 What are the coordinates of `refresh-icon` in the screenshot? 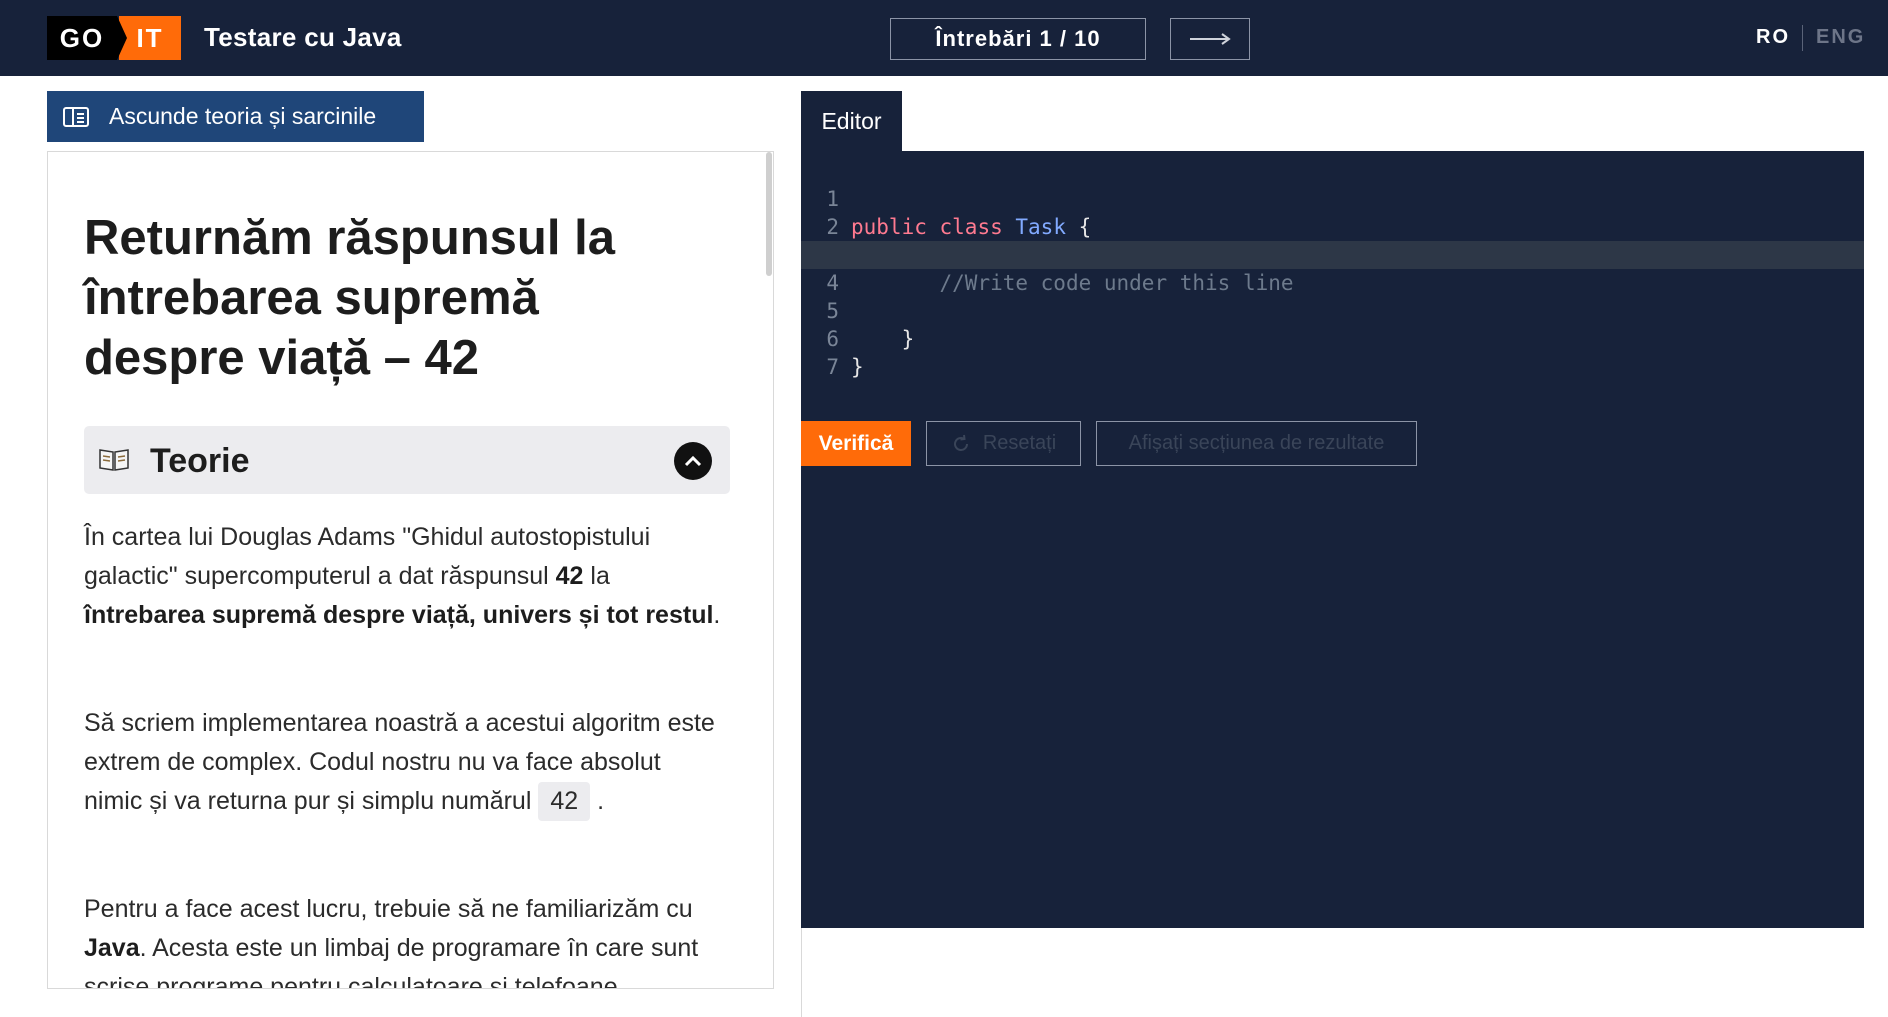 It's located at (960, 442).